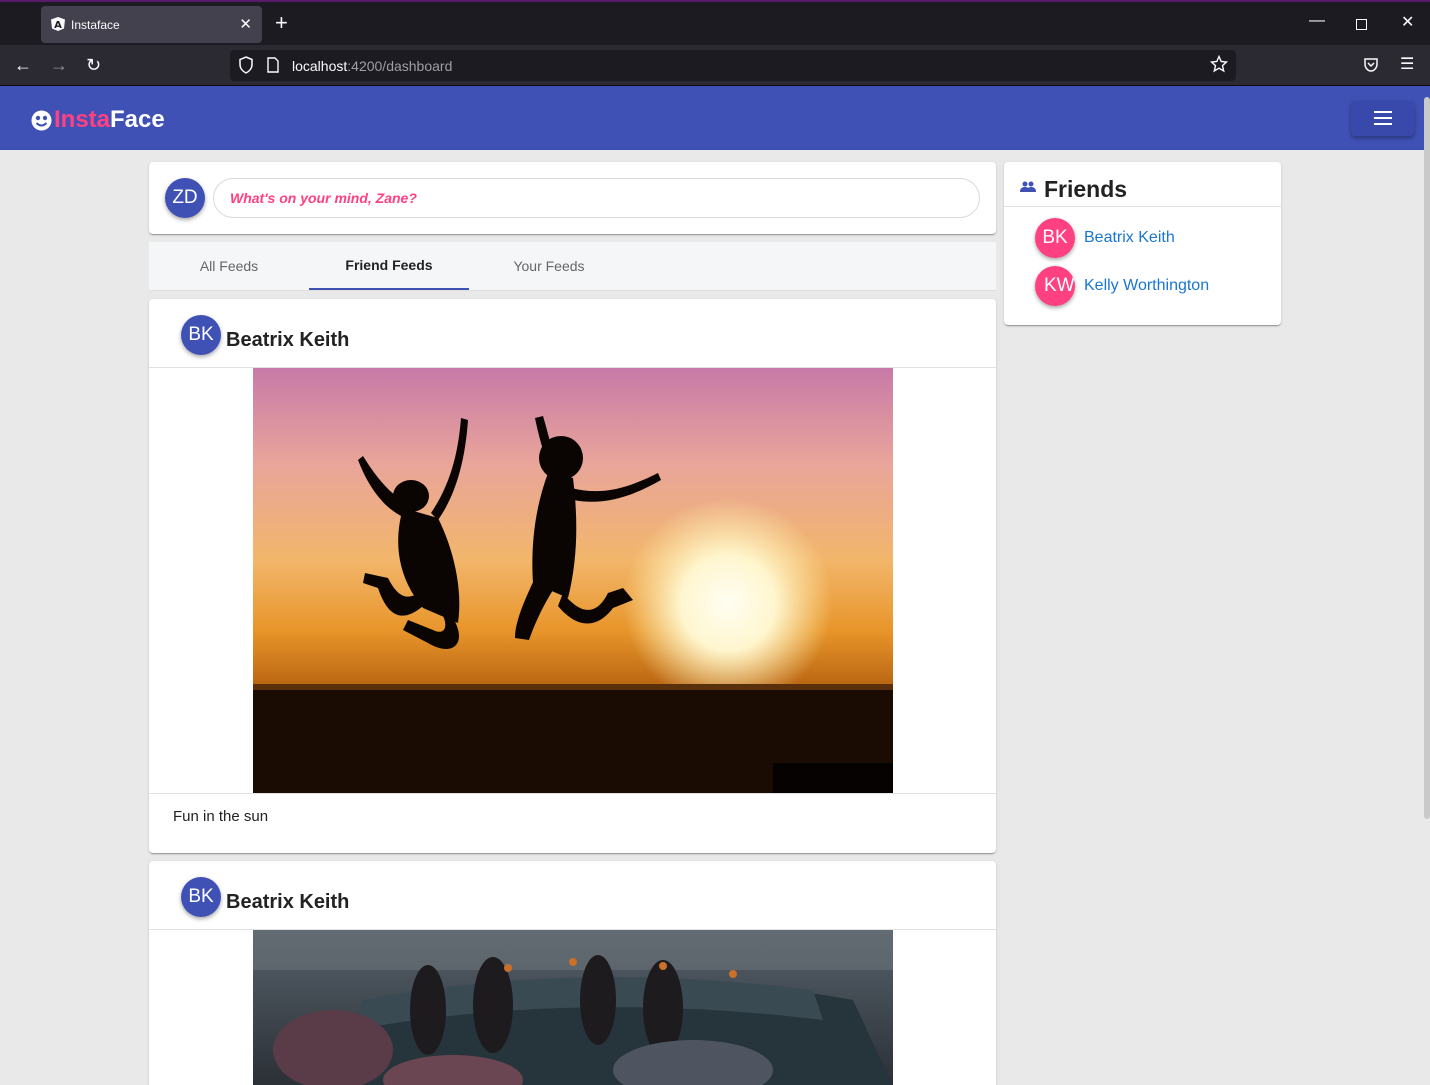 Image resolution: width=1430 pixels, height=1085 pixels. Describe the element at coordinates (372, 66) in the screenshot. I see `url-text: localhost:4200/dashboard` at that location.